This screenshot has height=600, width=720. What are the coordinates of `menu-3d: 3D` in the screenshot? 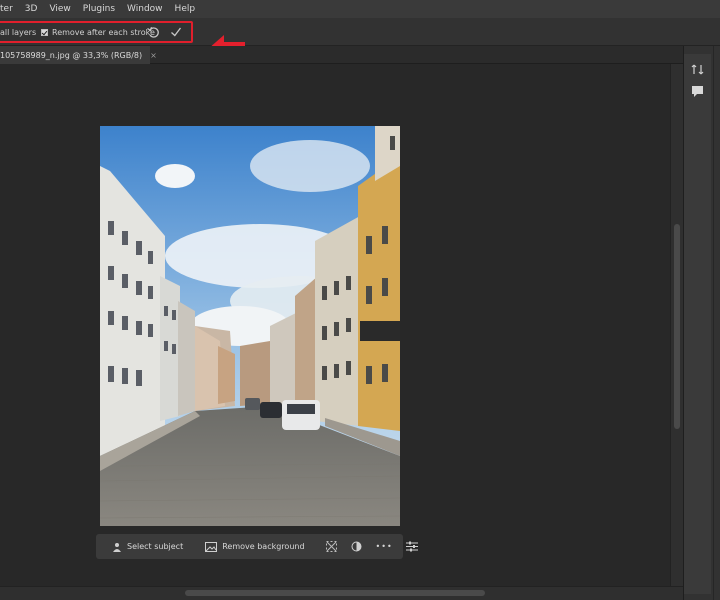 It's located at (31, 9).